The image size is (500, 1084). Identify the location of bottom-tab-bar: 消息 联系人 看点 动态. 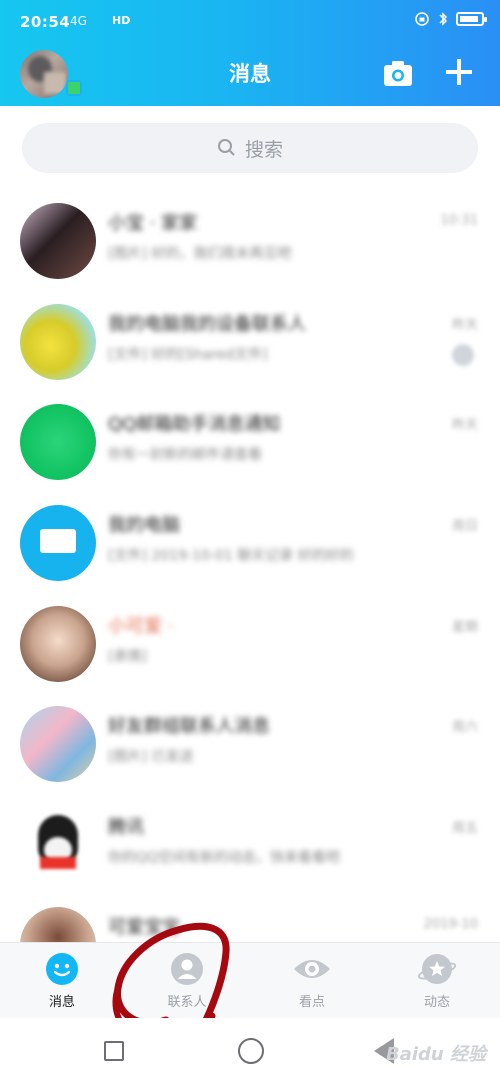
(250, 980).